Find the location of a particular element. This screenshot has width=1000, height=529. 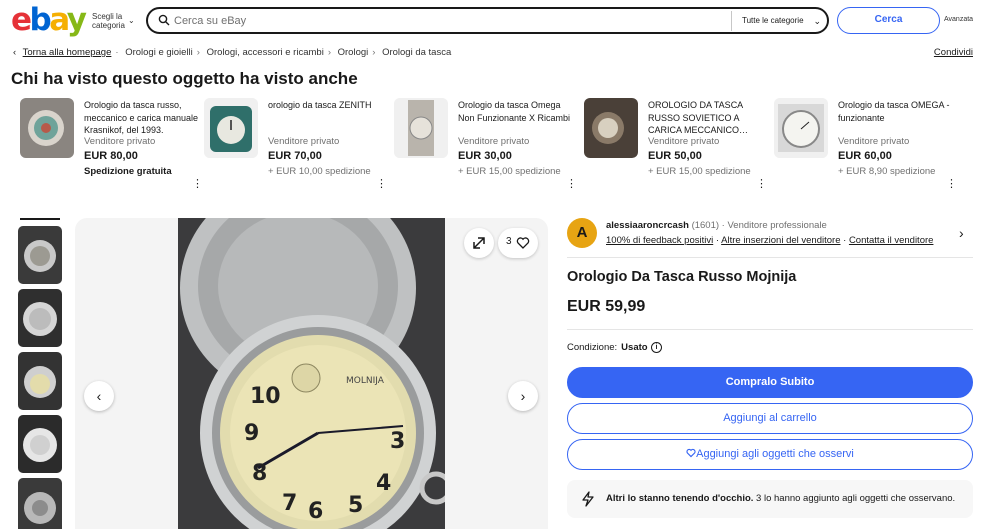

expand-icon is located at coordinates (479, 243).